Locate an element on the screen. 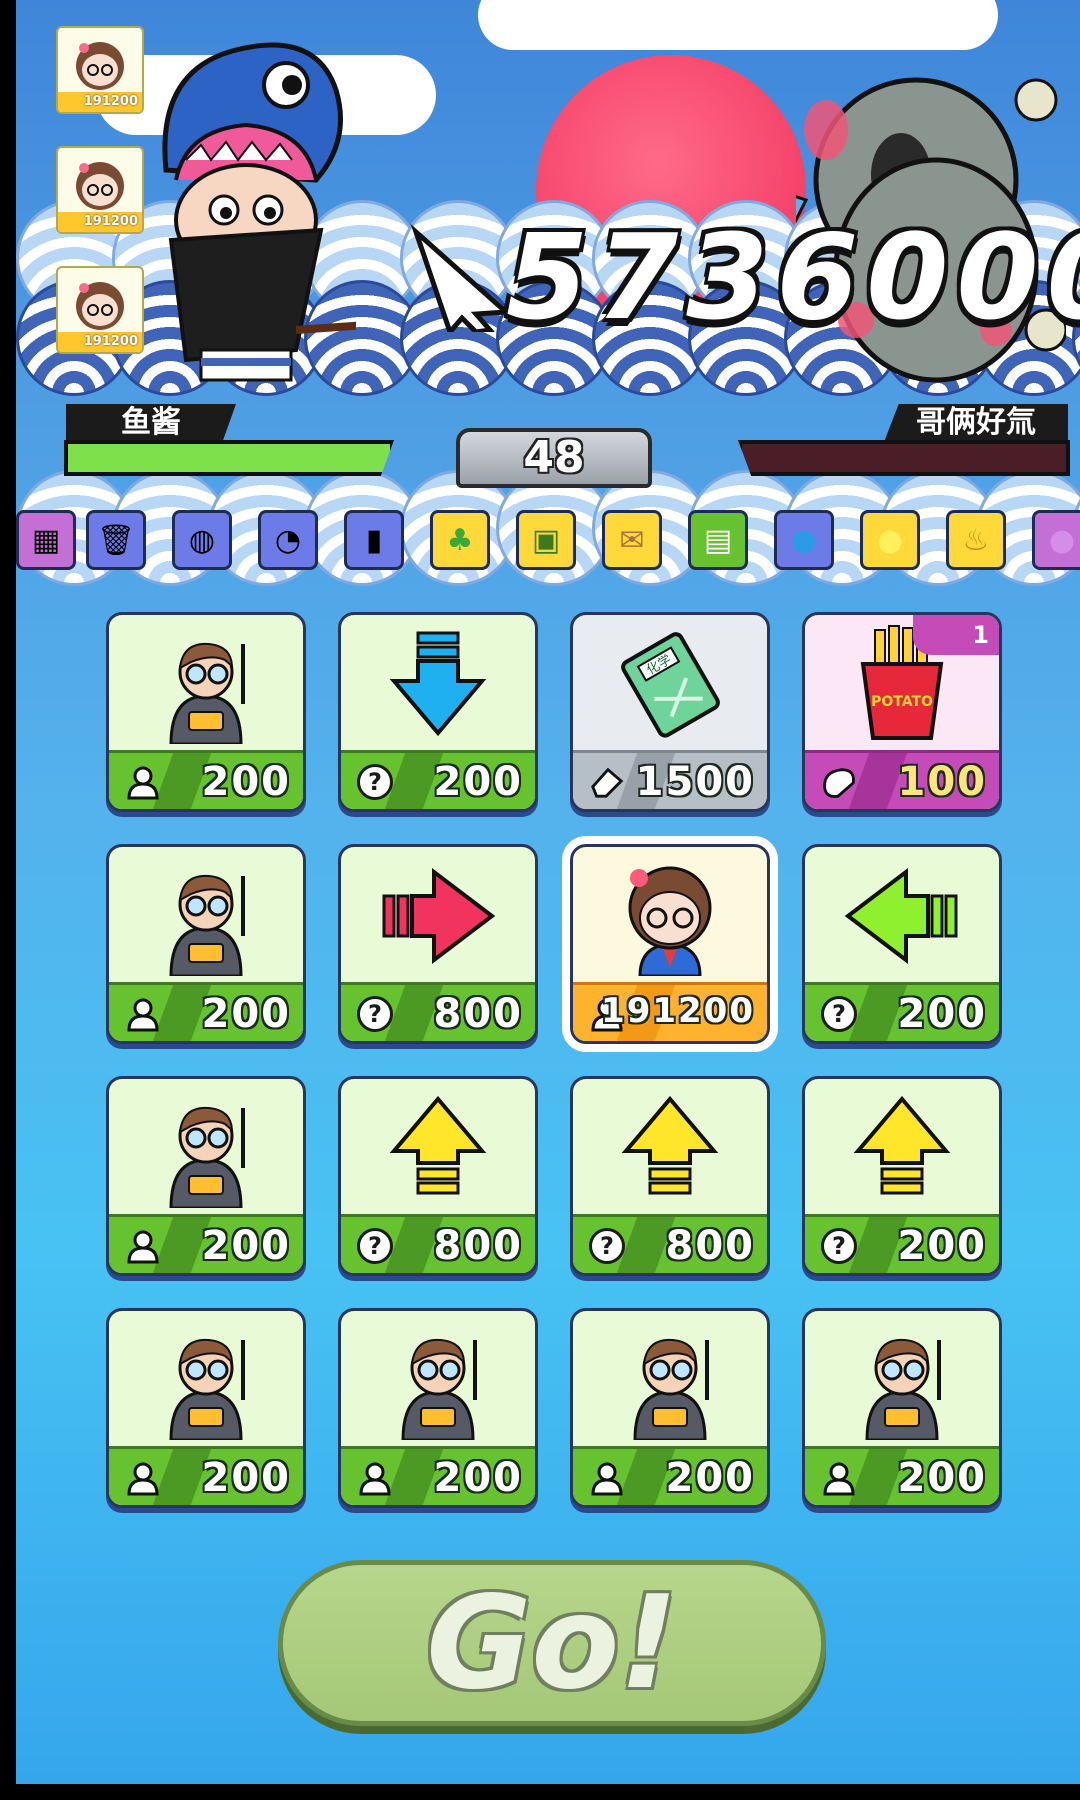 This screenshot has width=1080, height=1800. card-arrow-up-yellow: ? 200 is located at coordinates (902, 1176).